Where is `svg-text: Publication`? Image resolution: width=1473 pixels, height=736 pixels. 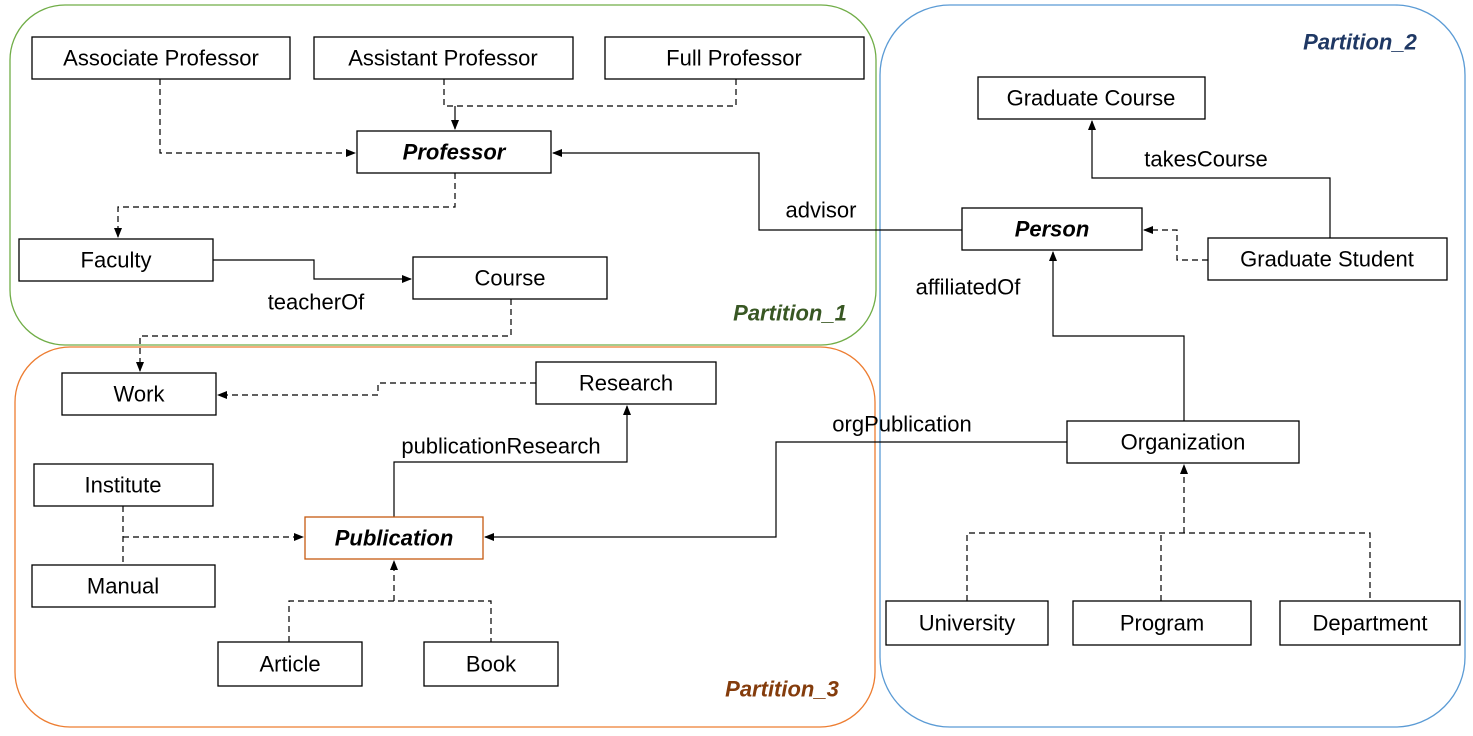 svg-text: Publication is located at coordinates (394, 538).